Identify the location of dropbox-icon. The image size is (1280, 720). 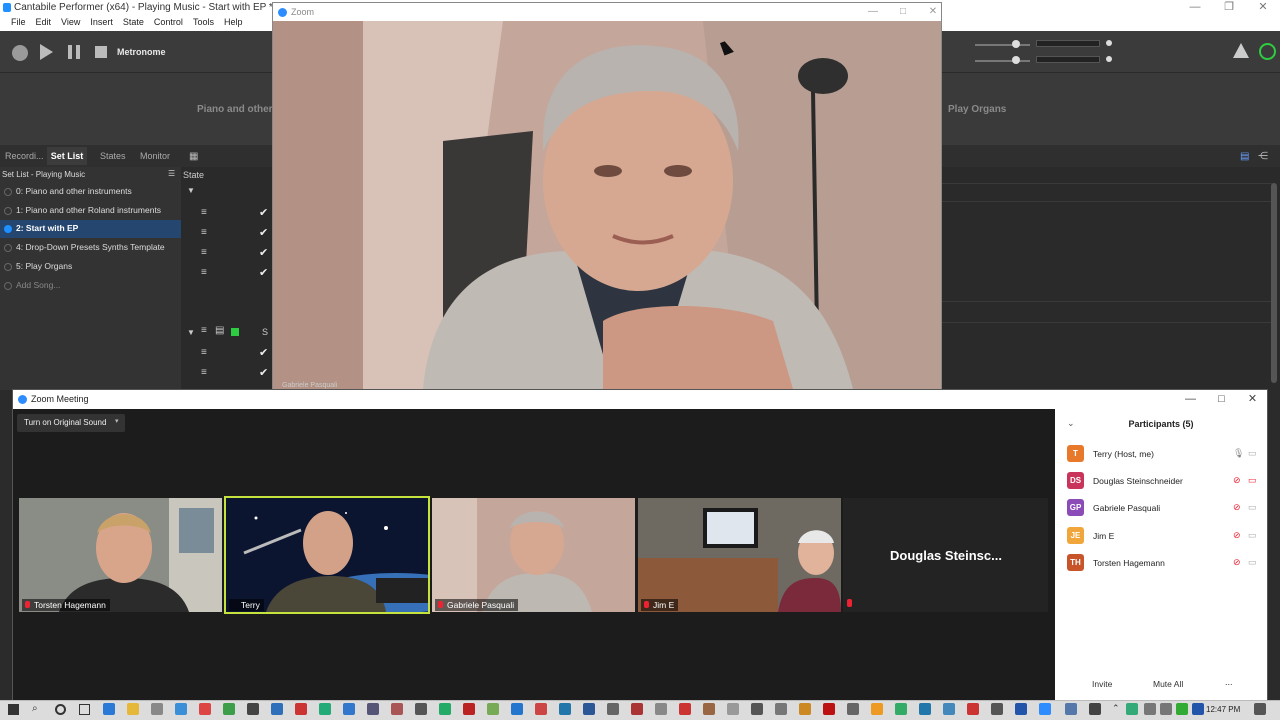
(1198, 709).